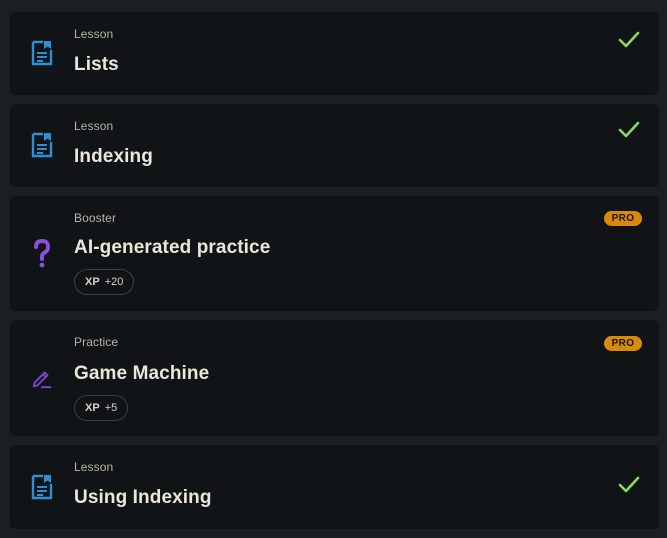 The width and height of the screenshot is (667, 538). I want to click on item-title: Lists, so click(96, 64).